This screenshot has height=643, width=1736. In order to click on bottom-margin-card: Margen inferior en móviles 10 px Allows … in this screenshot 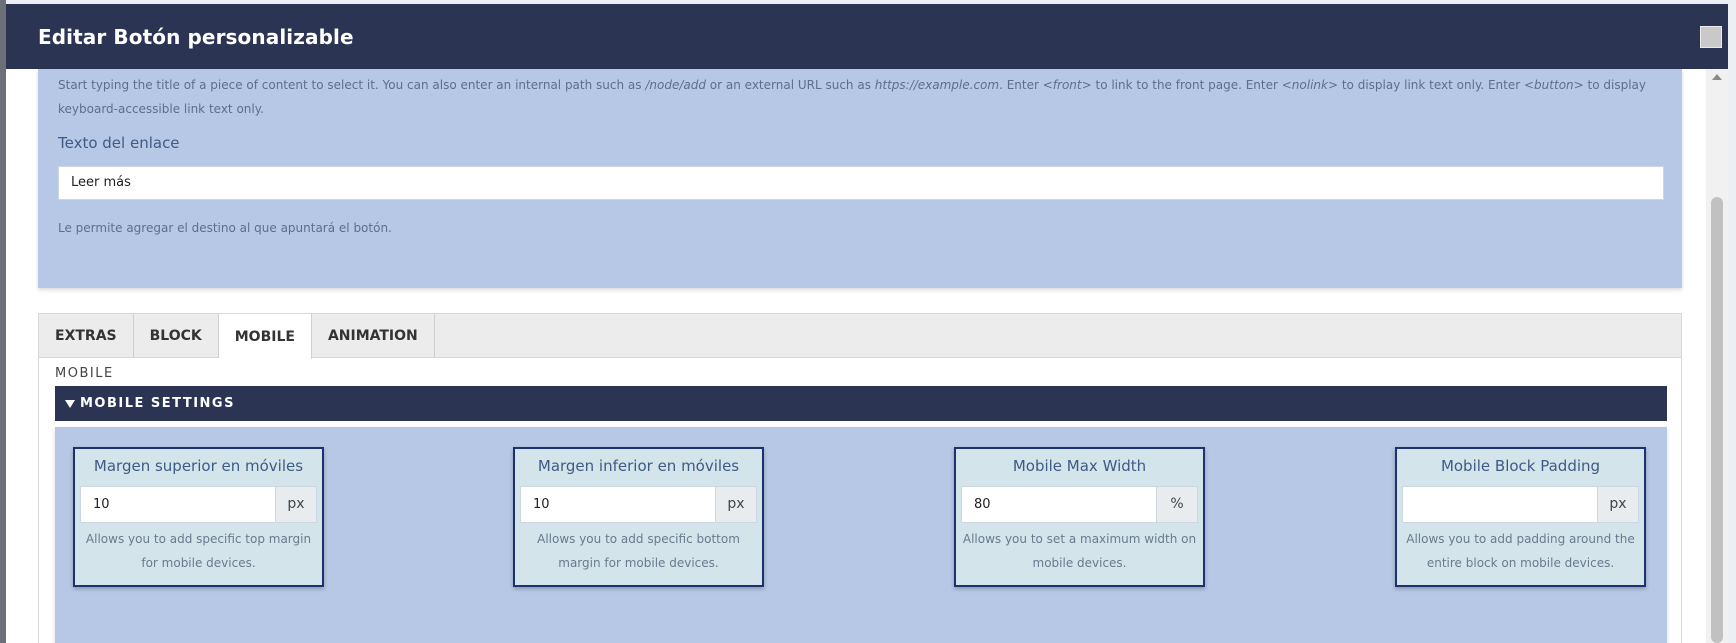, I will do `click(638, 517)`.